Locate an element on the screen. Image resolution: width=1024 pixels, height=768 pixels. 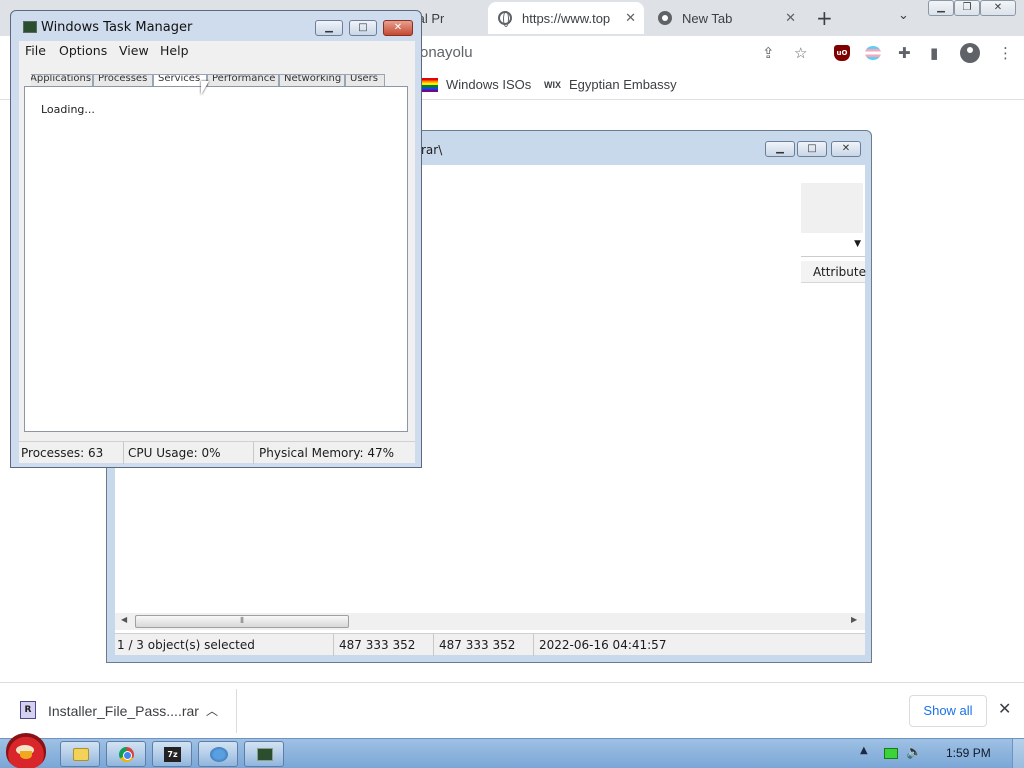
cpu-usage: CPU Usage: 0% is located at coordinates (174, 453).